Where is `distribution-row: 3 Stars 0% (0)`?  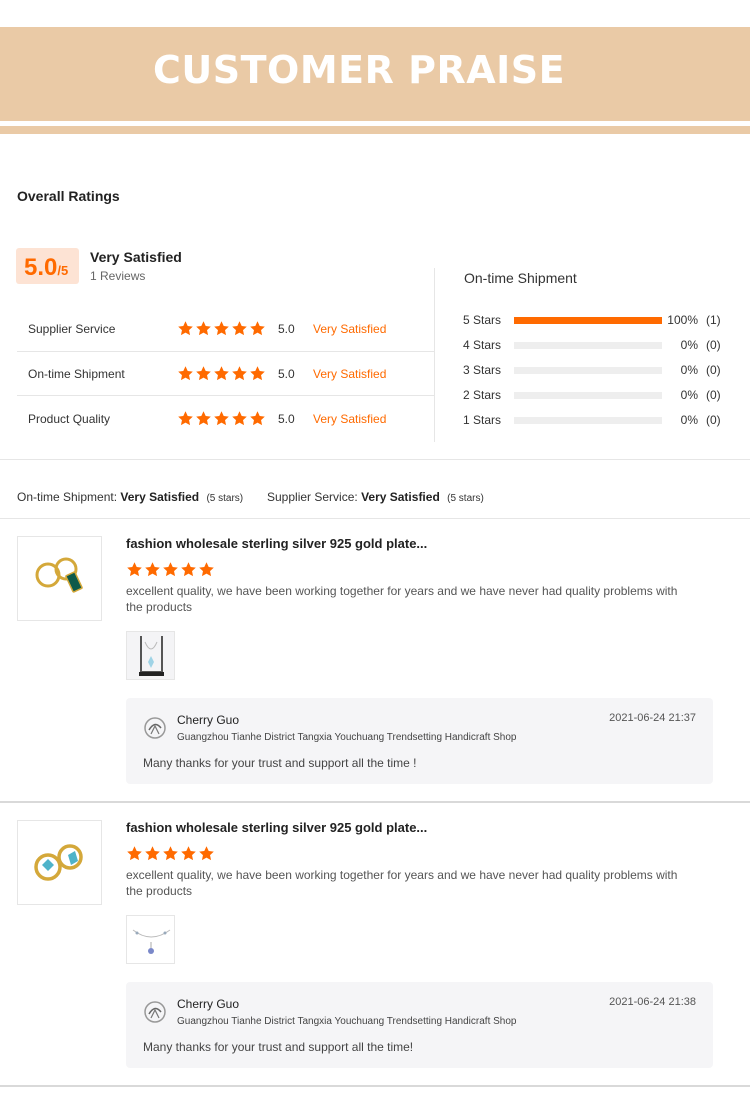 distribution-row: 3 Stars 0% (0) is located at coordinates (598, 370).